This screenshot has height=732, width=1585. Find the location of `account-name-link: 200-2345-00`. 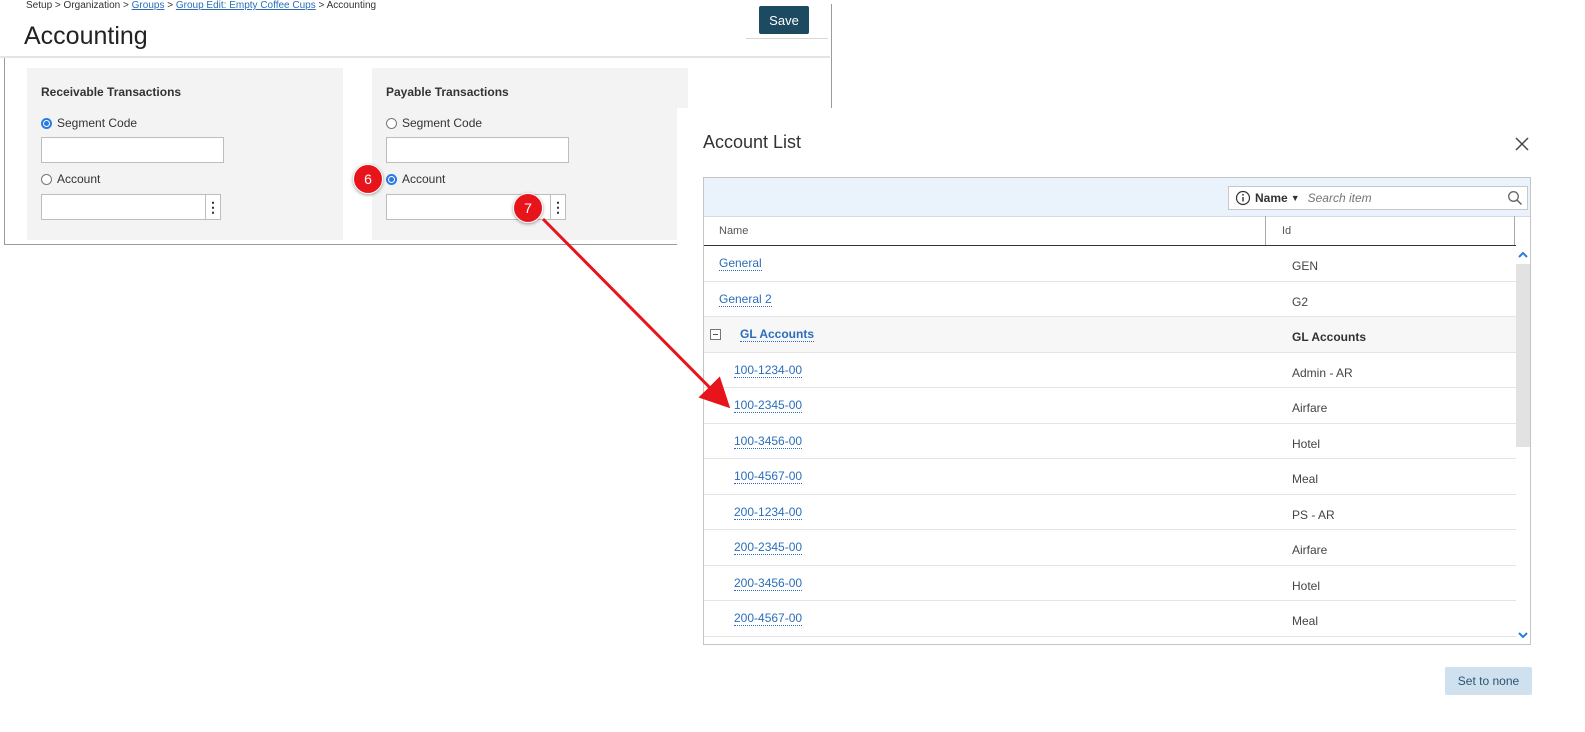

account-name-link: 200-2345-00 is located at coordinates (768, 547).